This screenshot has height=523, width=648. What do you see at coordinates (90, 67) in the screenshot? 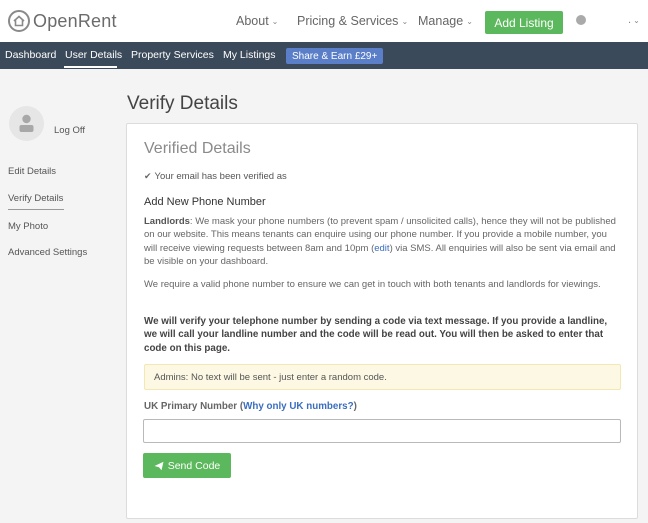
I see `active-tab-indicator` at bounding box center [90, 67].